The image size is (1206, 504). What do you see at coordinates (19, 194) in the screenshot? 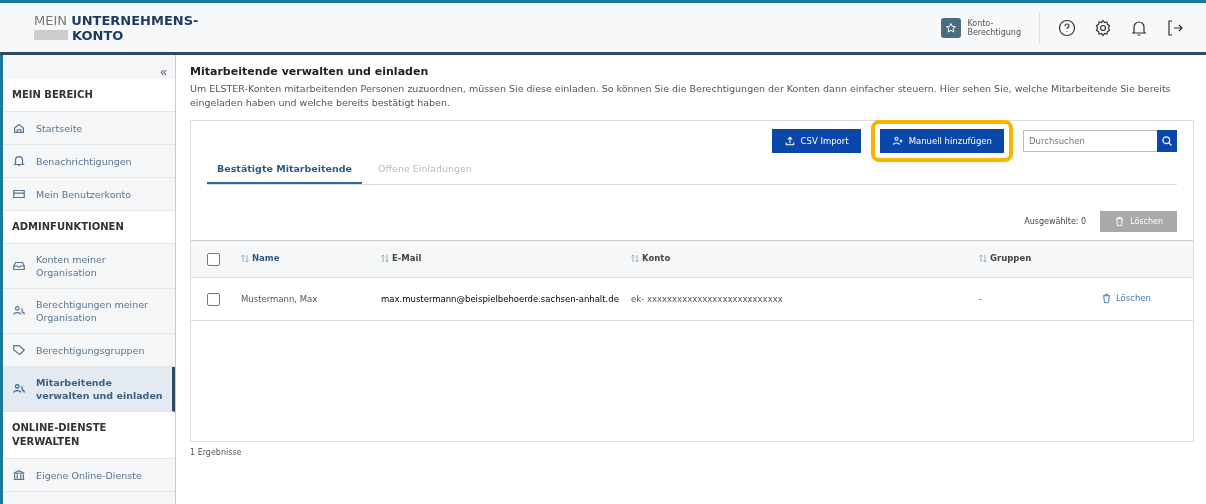
I see `card-icon` at bounding box center [19, 194].